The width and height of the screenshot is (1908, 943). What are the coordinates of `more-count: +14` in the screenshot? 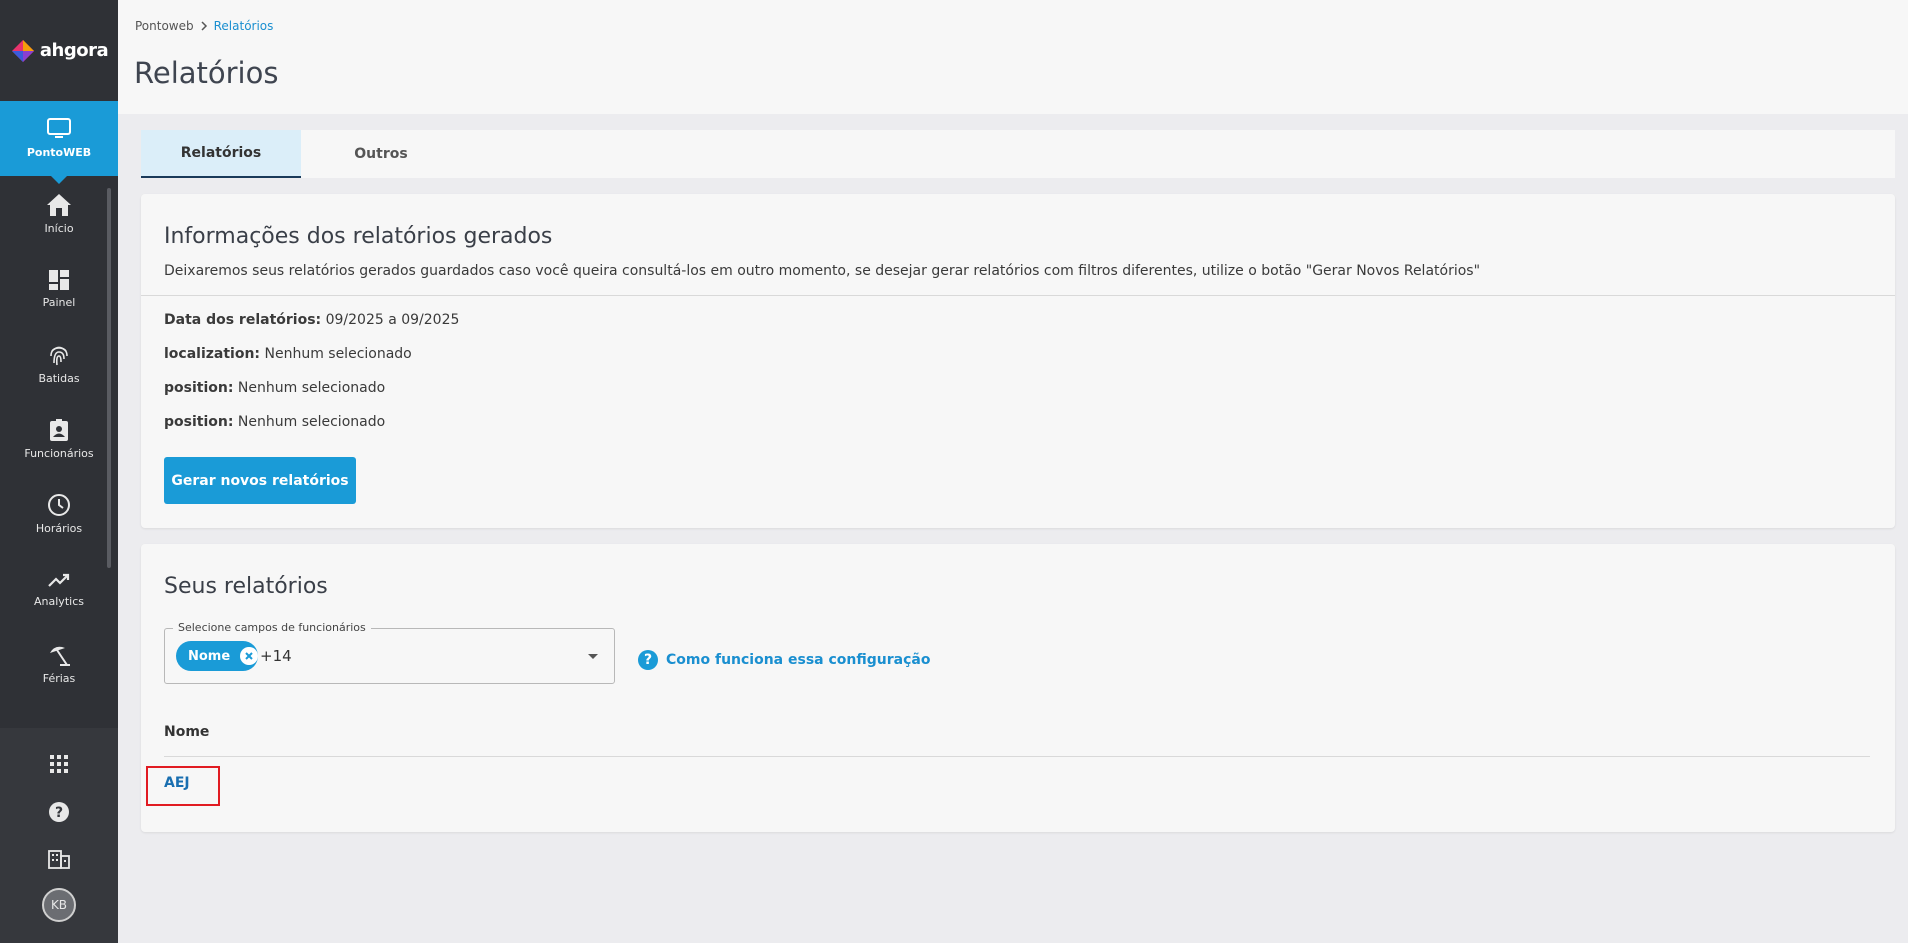 It's located at (276, 656).